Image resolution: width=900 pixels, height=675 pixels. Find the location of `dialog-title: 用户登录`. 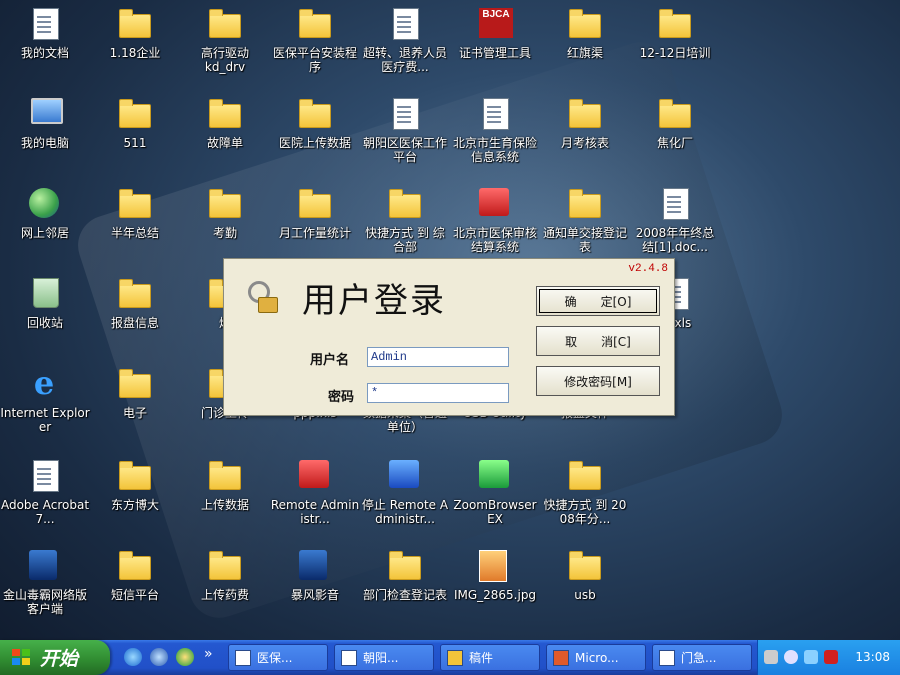

dialog-title: 用户登录 is located at coordinates (374, 301).